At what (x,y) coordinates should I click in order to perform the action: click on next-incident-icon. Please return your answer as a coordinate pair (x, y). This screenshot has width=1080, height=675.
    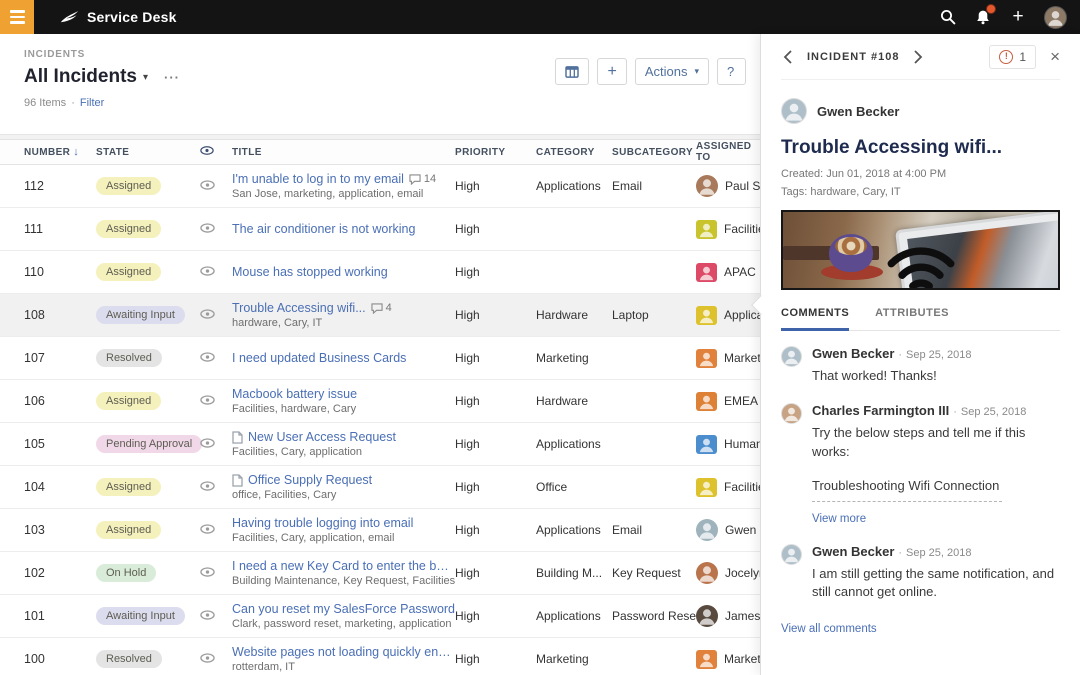
    Looking at the image, I should click on (918, 56).